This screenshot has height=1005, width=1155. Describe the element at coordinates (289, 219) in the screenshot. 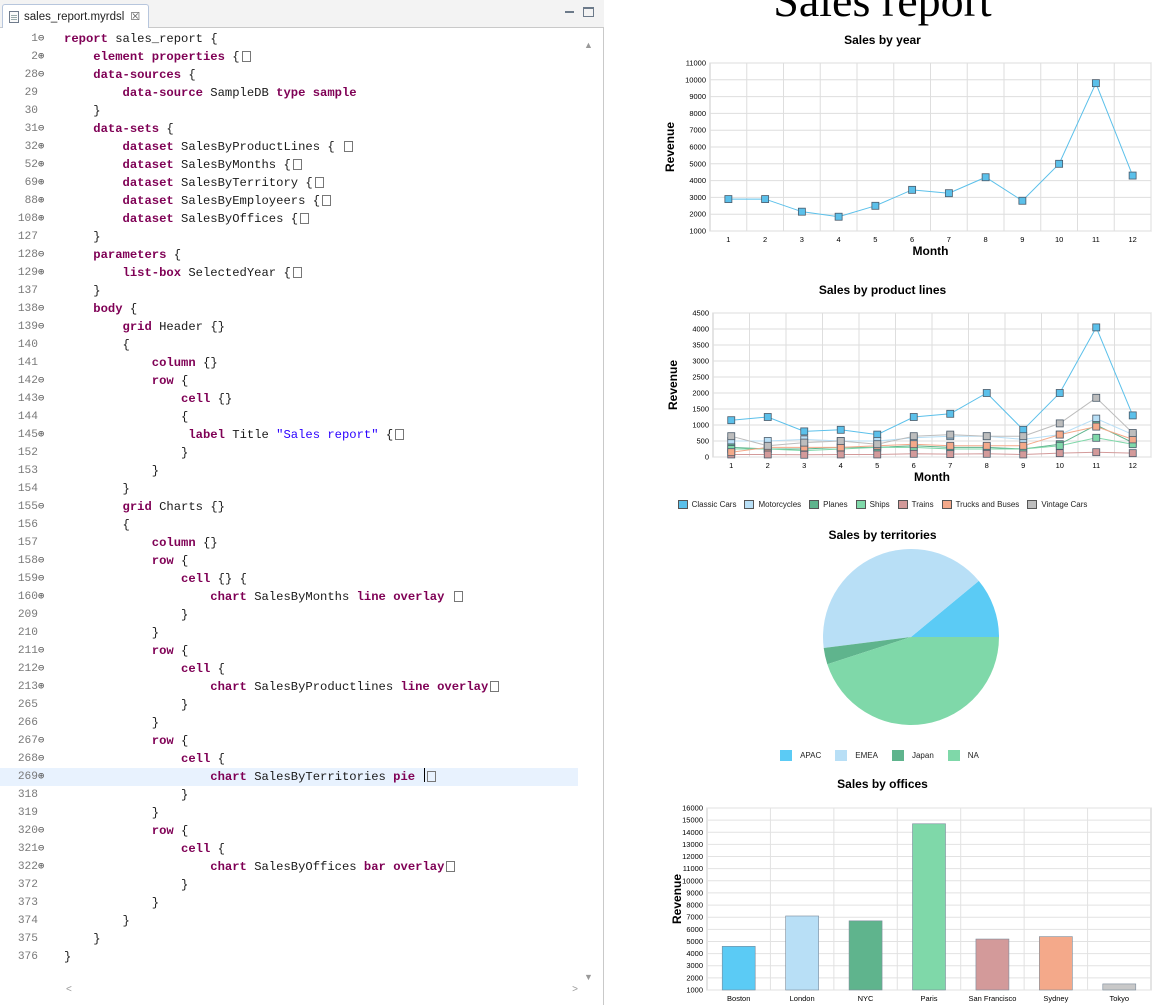

I see `code-line: 108 ⊕ dataset SalesByOffices {` at that location.